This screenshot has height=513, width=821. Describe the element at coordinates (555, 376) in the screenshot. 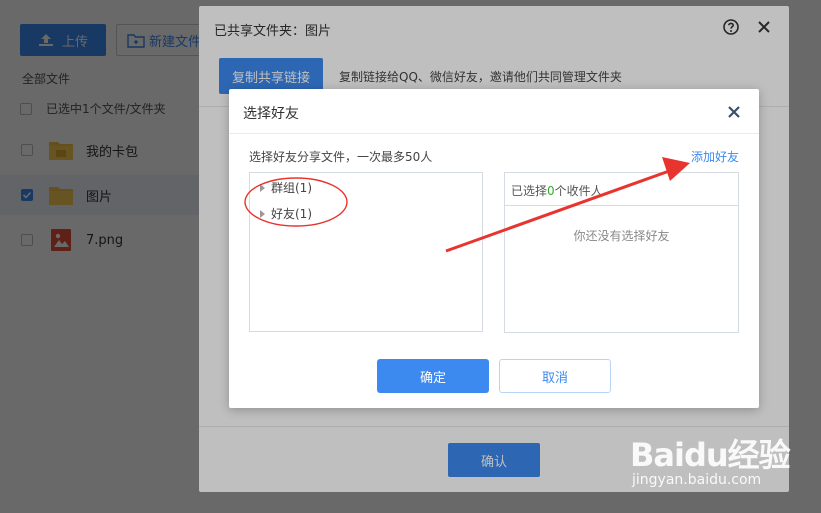

I see `cancel-button: 取消` at that location.